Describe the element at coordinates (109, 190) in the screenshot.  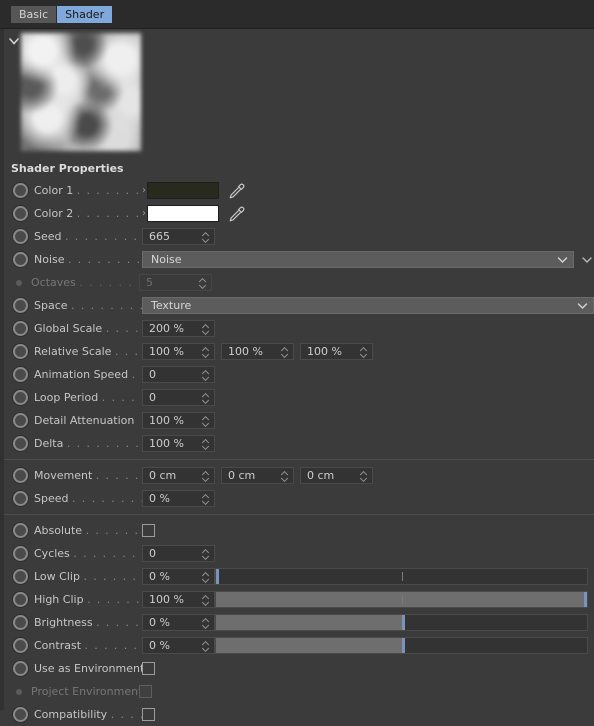
I see `label-leader-dots: . . . . . . . .` at that location.